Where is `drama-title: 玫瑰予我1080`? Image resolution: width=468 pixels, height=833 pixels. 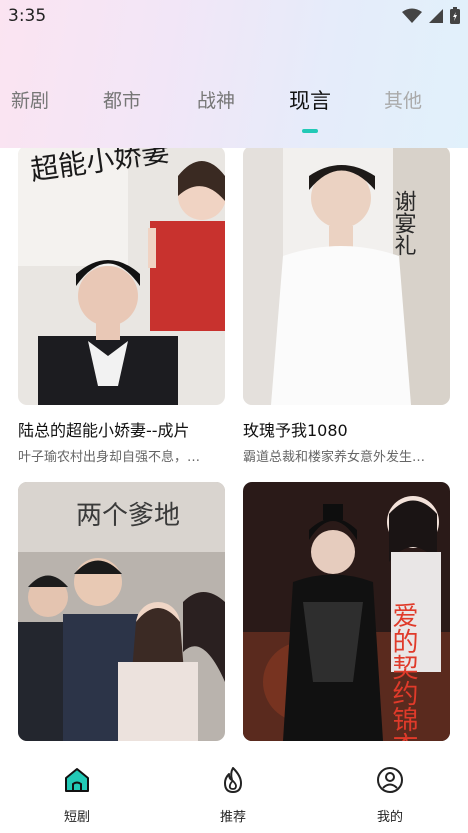
drama-title: 玫瑰予我1080 is located at coordinates (295, 430).